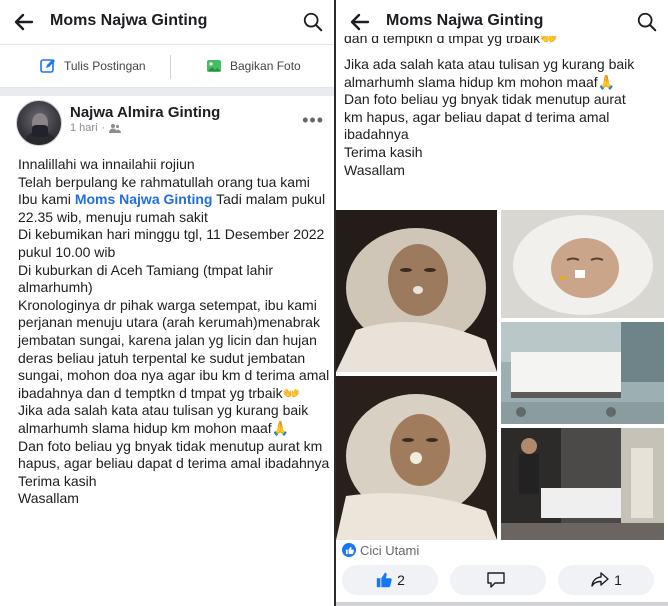  Describe the element at coordinates (47, 66) in the screenshot. I see `edit-square-icon` at that location.